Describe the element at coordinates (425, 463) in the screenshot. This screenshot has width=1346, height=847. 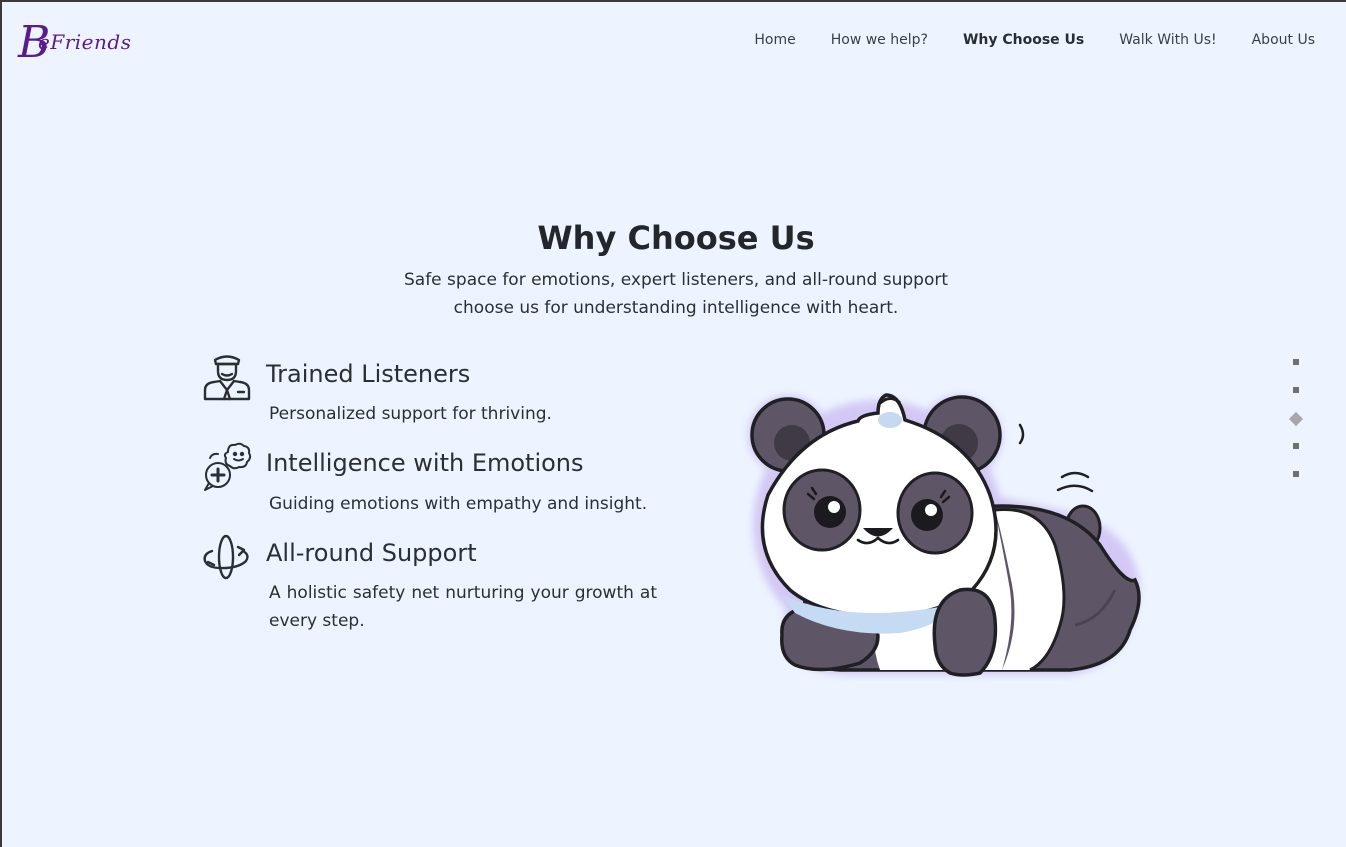
I see `feature-title-intelligence-with-emotions: Intelligence with Emotions` at that location.